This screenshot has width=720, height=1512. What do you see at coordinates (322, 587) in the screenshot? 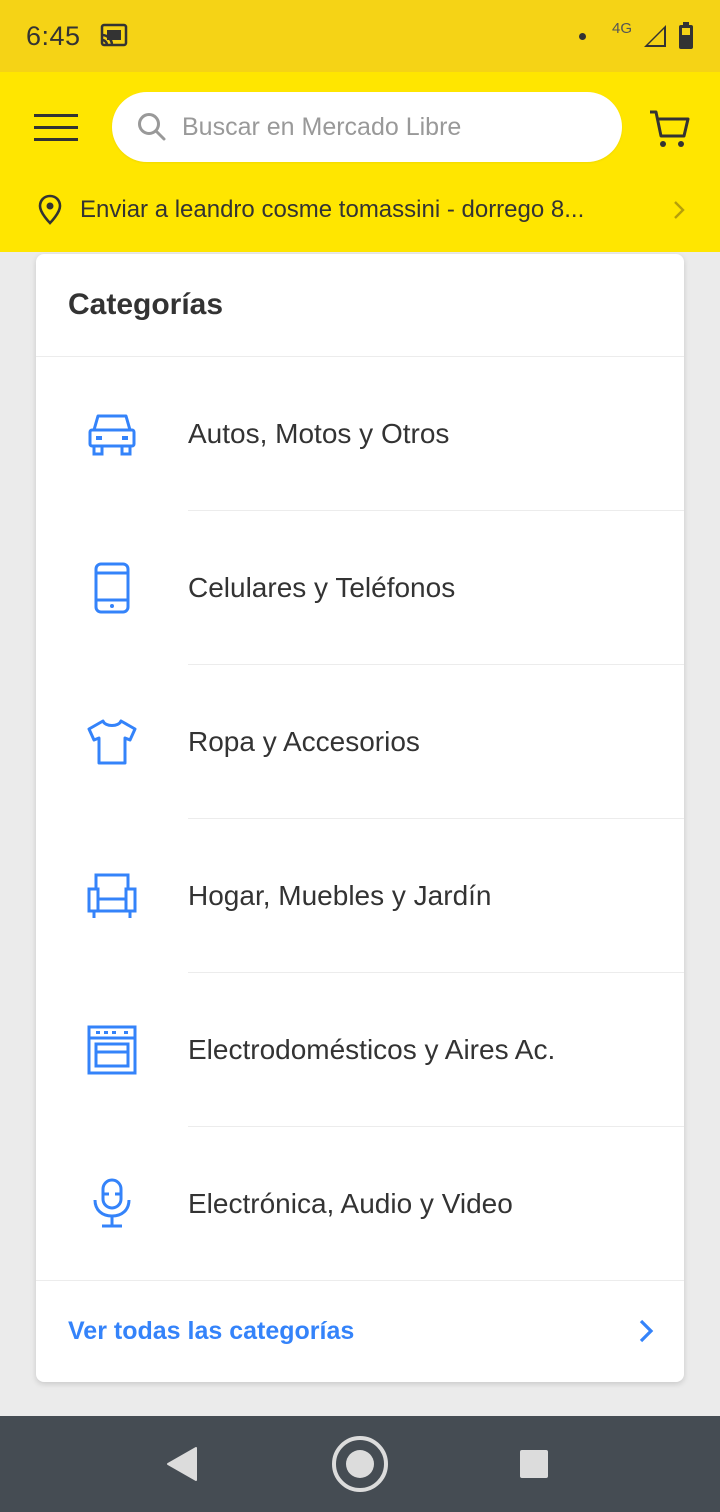
I see `category-label: Celulares y Teléfonos` at bounding box center [322, 587].